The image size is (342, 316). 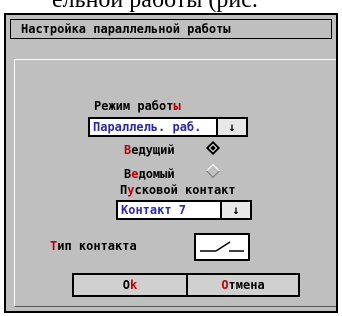 What do you see at coordinates (155, 6) in the screenshot?
I see `document-caption-fragment: ельной работы (рис.` at bounding box center [155, 6].